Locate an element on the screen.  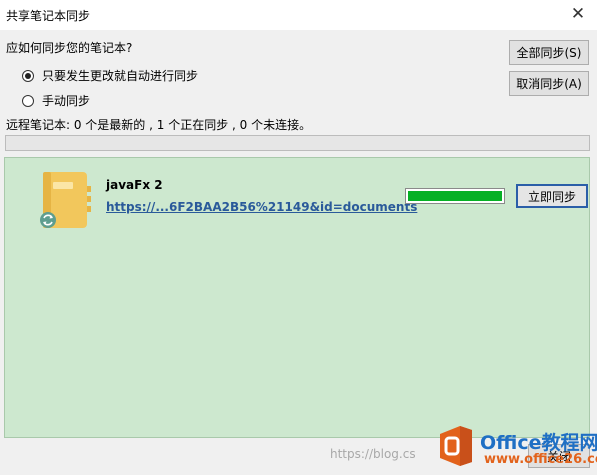
office-logo: Office教程网 www.office26.com is located at coordinates (514, 447).